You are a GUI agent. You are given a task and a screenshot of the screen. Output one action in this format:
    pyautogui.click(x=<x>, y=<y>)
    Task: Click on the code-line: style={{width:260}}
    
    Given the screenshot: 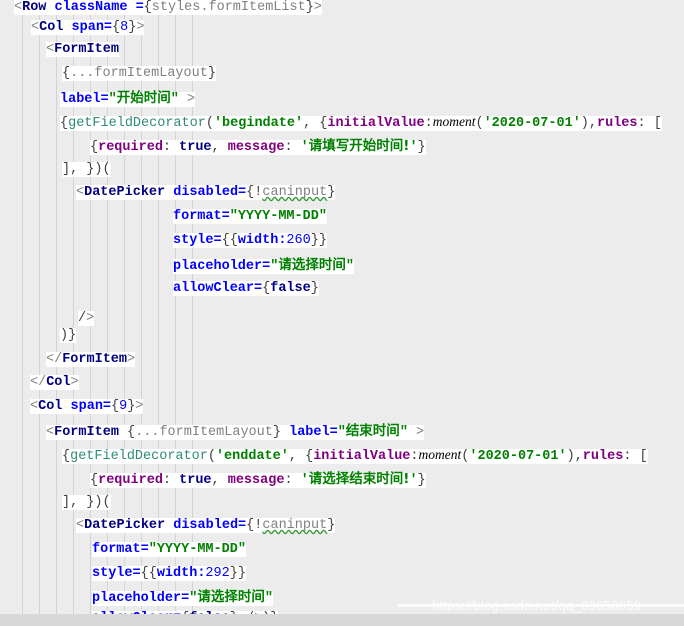 What is the action you would take?
    pyautogui.click(x=342, y=241)
    